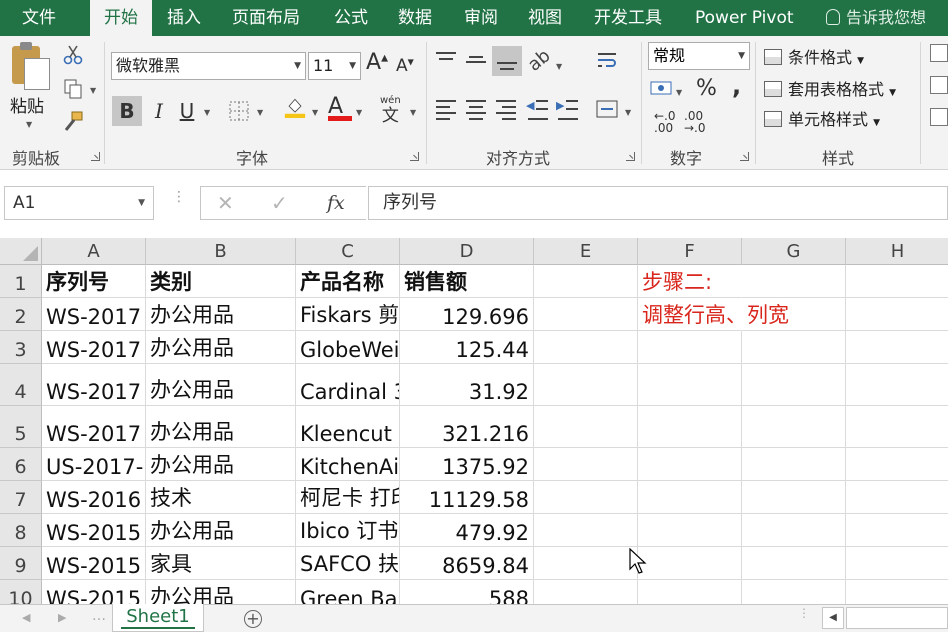 Image resolution: width=948 pixels, height=632 pixels. Describe the element at coordinates (690, 427) in the screenshot. I see `cell-f5` at that location.